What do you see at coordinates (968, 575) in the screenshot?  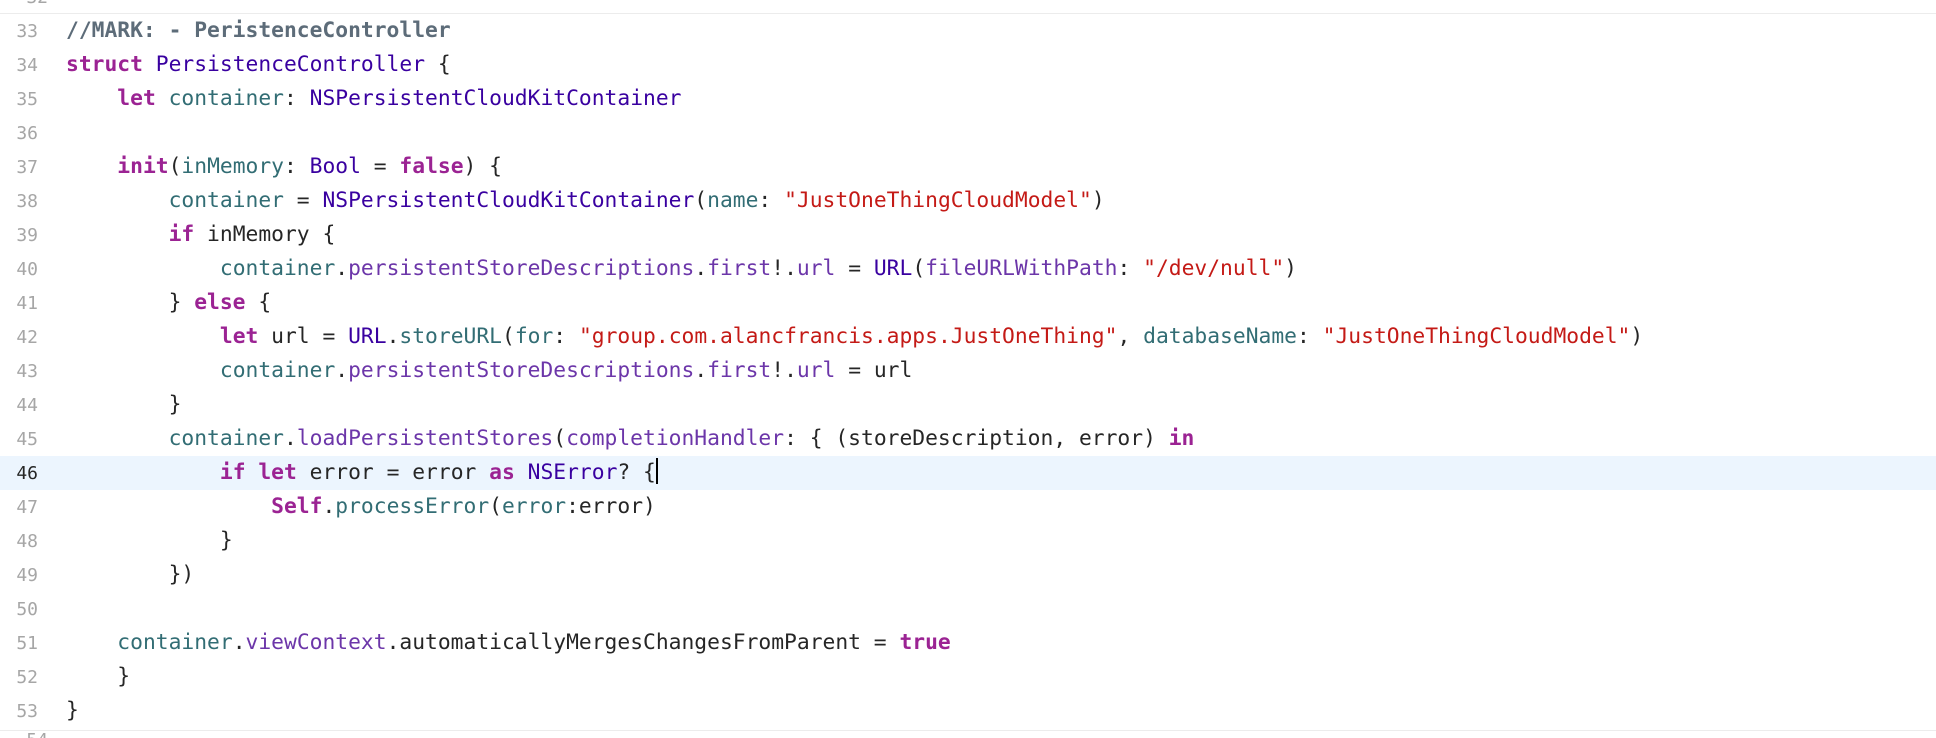 I see `code-line: 49 })` at bounding box center [968, 575].